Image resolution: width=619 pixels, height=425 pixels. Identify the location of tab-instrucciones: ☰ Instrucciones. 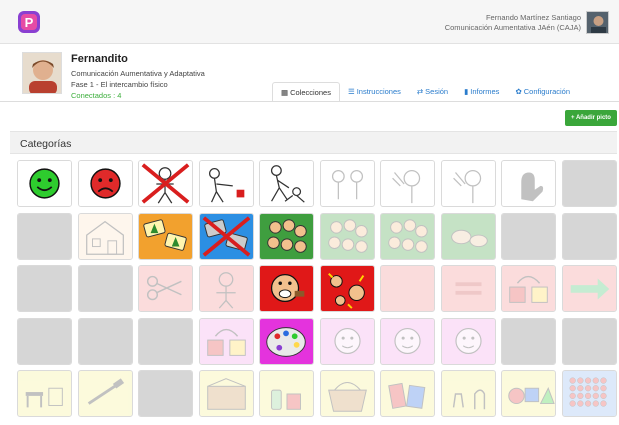
(374, 91).